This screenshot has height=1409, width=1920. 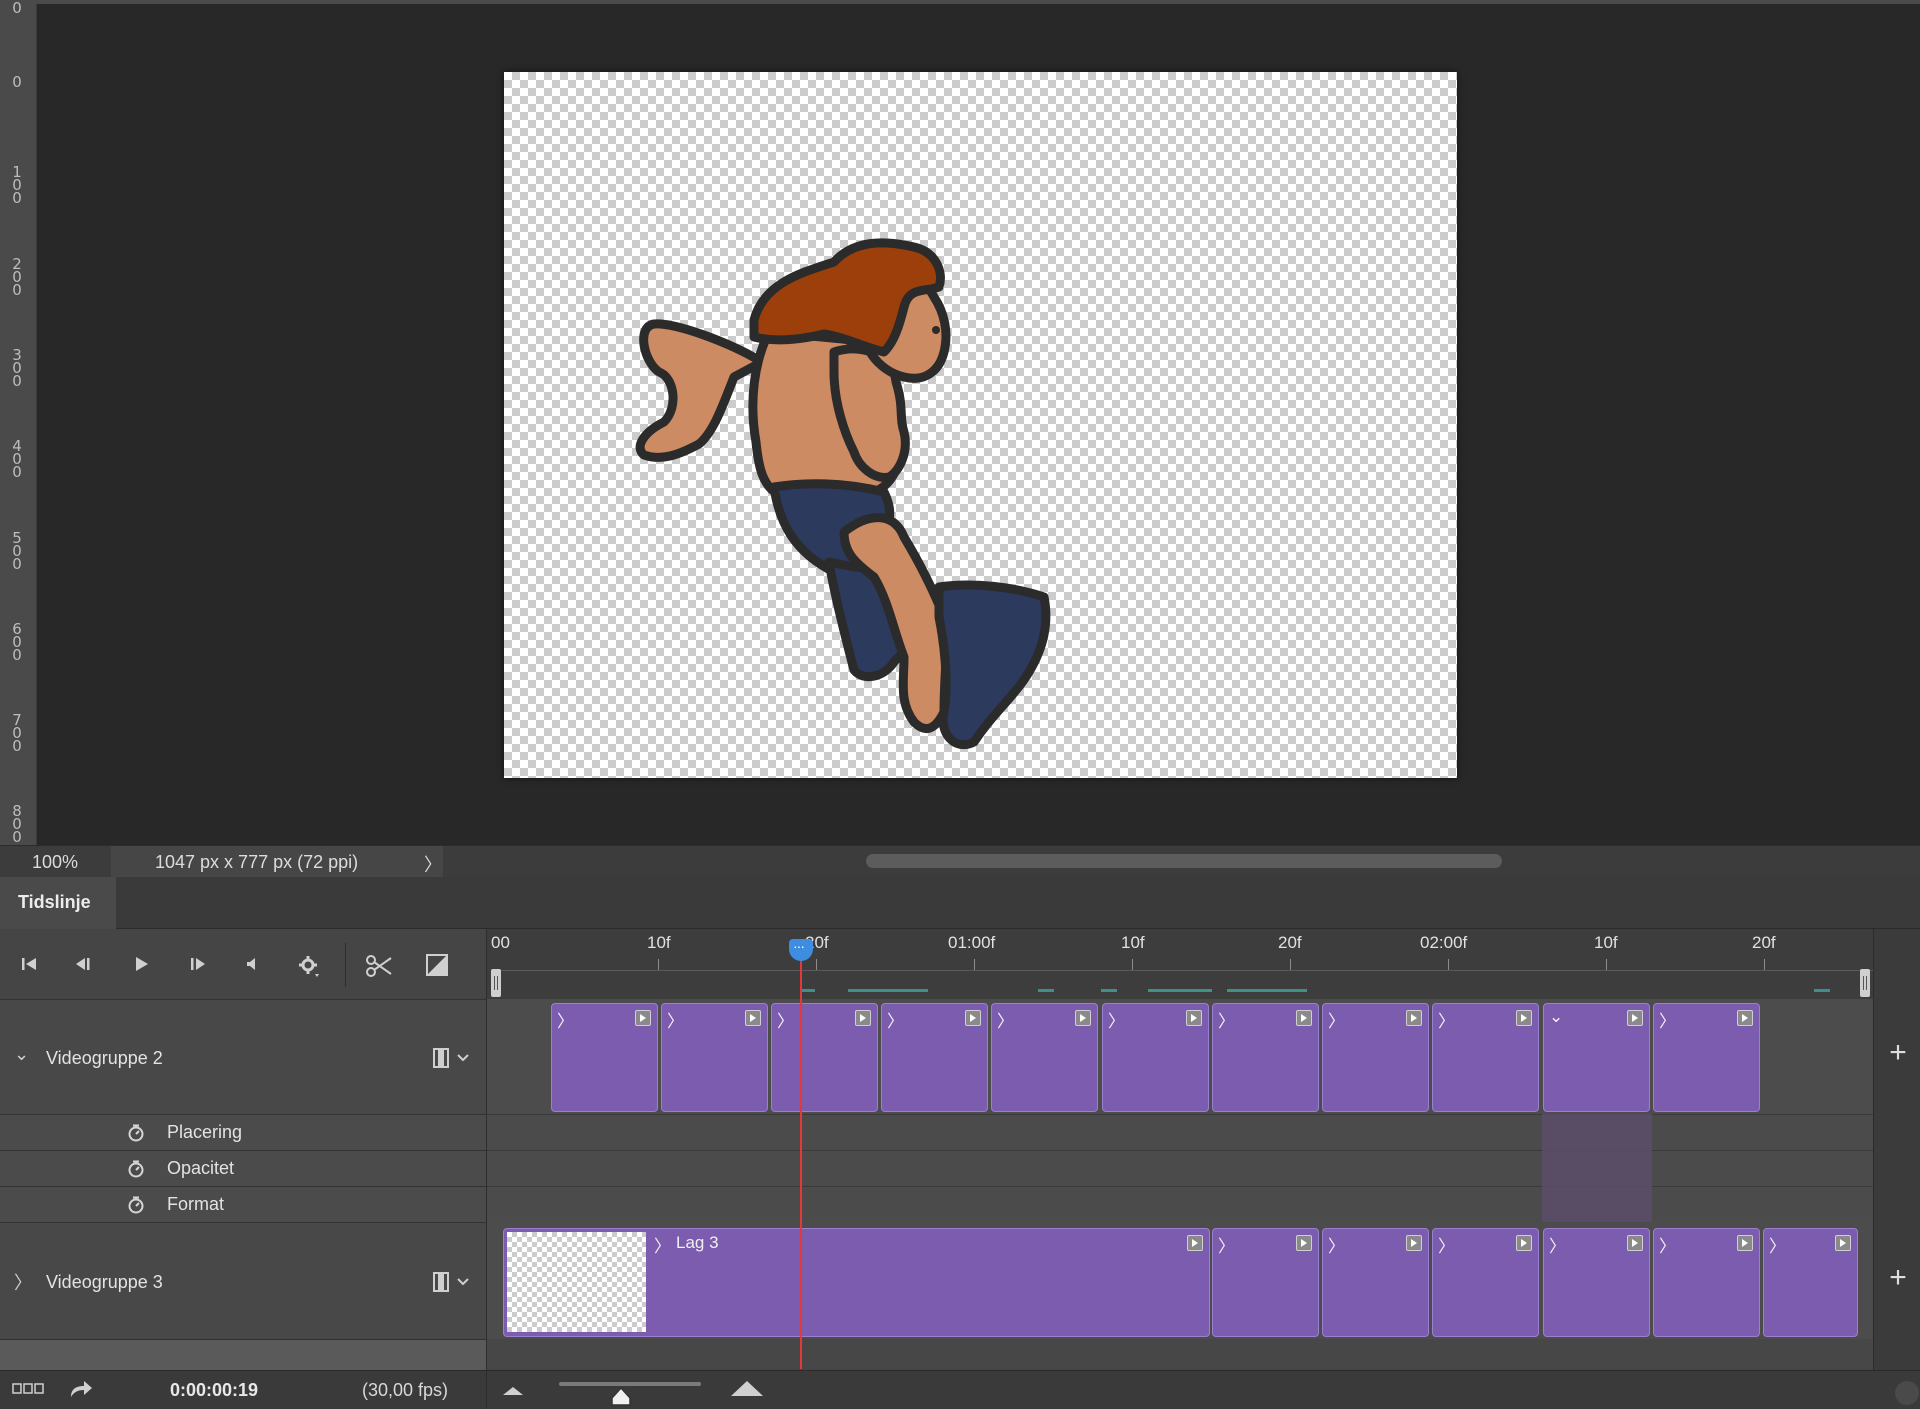 I want to click on zoom-out-mountain-icon, so click(x=513, y=1390).